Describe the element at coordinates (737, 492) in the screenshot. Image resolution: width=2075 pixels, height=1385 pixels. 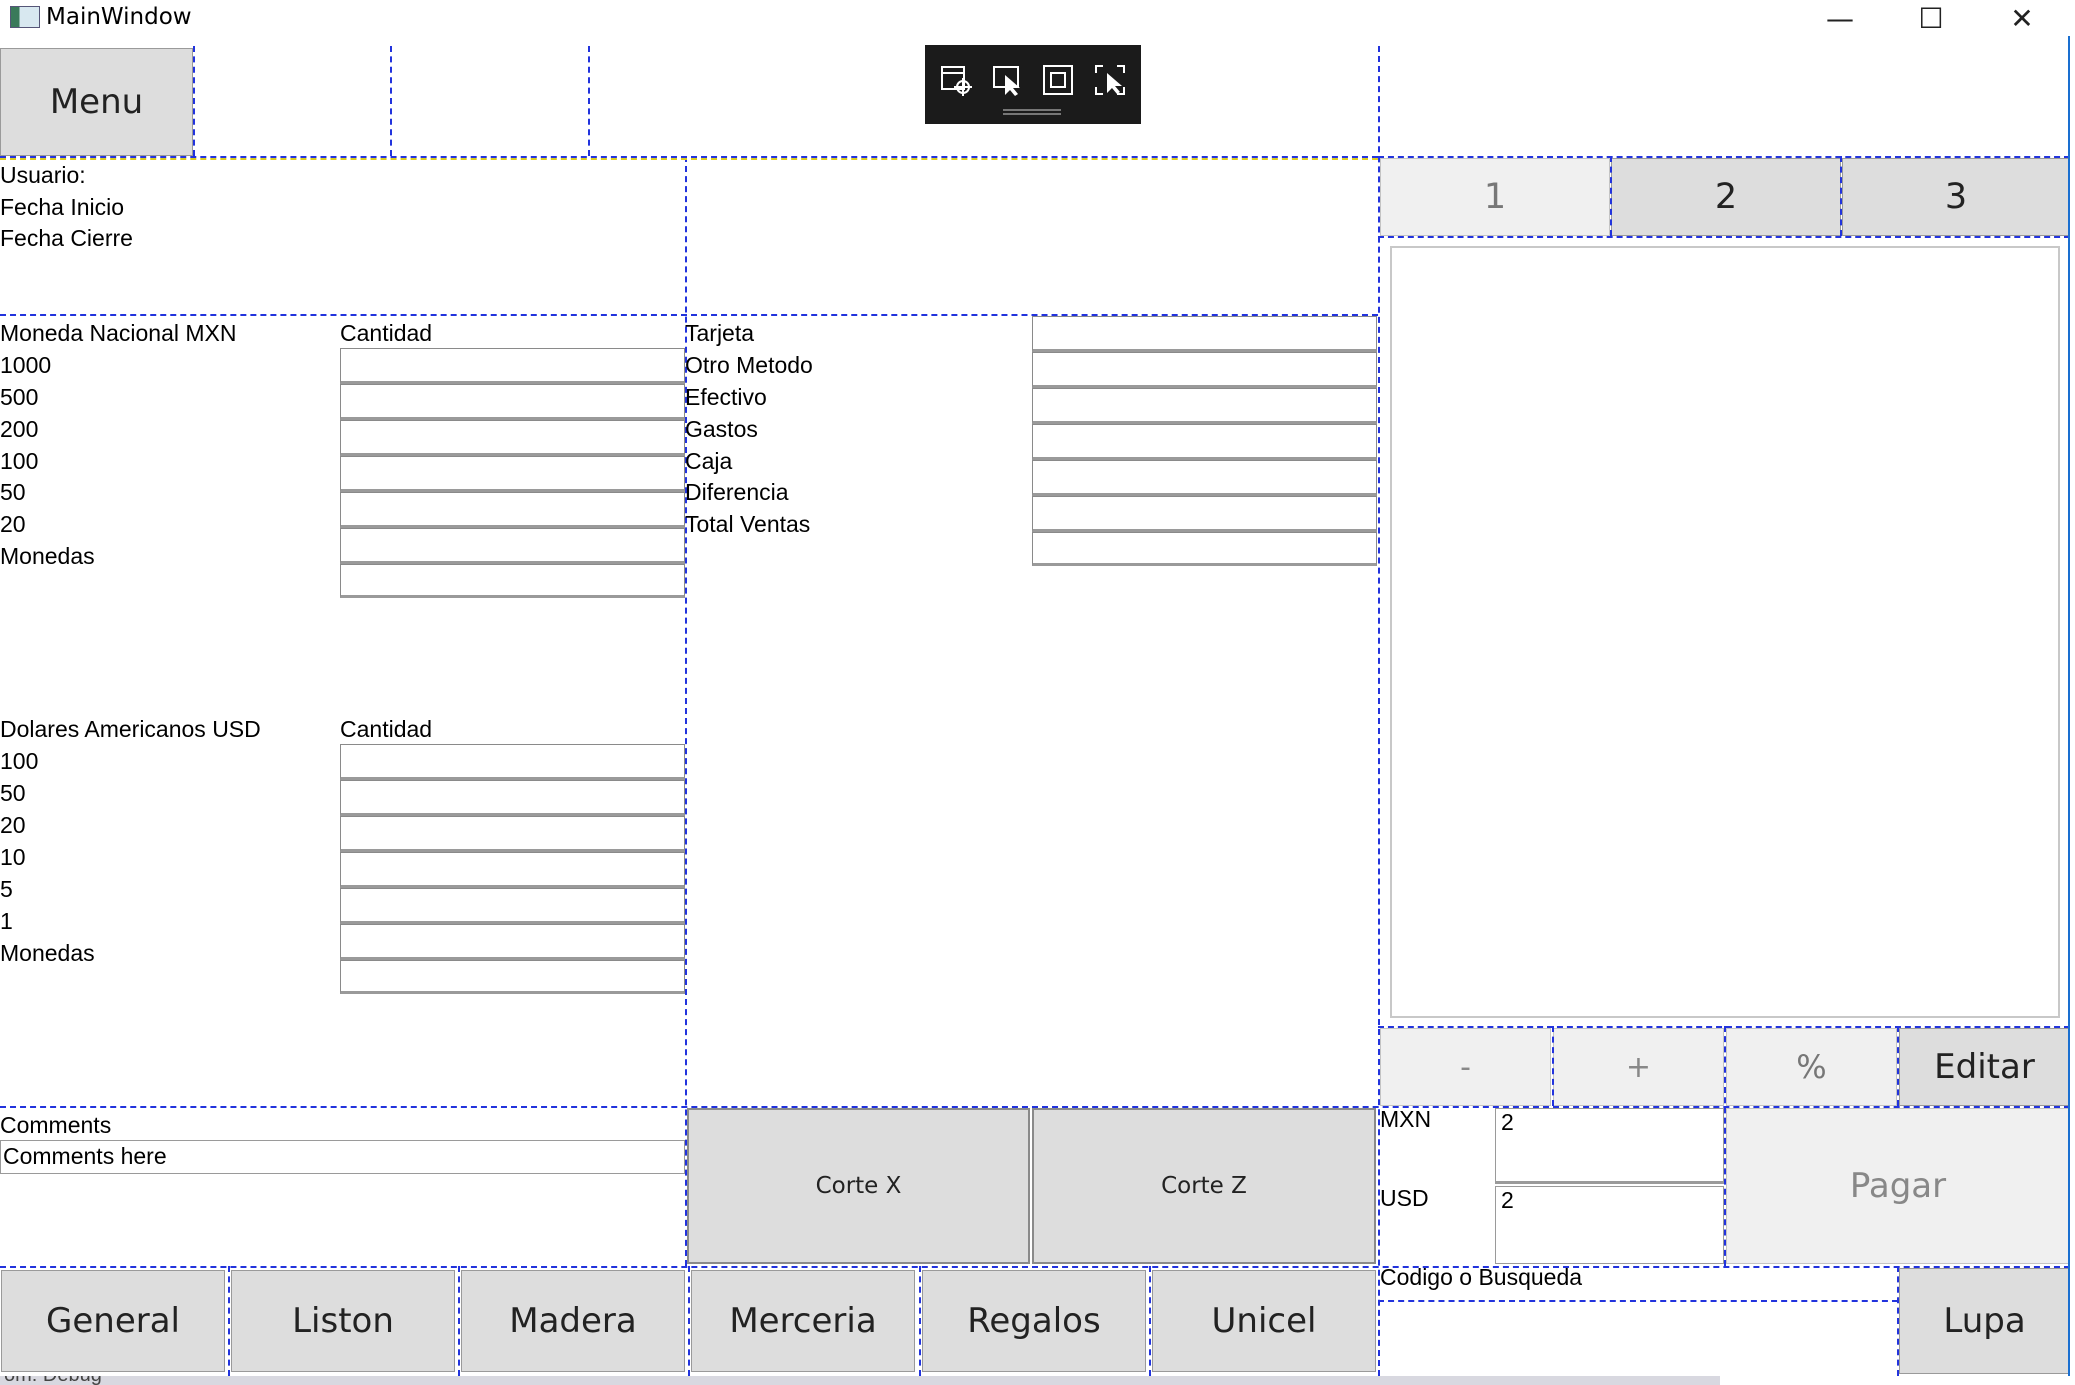
I see `summary-label: Diferencia` at that location.